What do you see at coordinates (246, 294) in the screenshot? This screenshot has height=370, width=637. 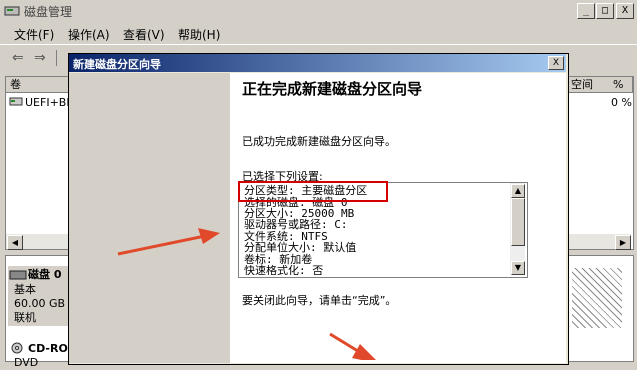 I see `annotation-arrows` at bounding box center [246, 294].